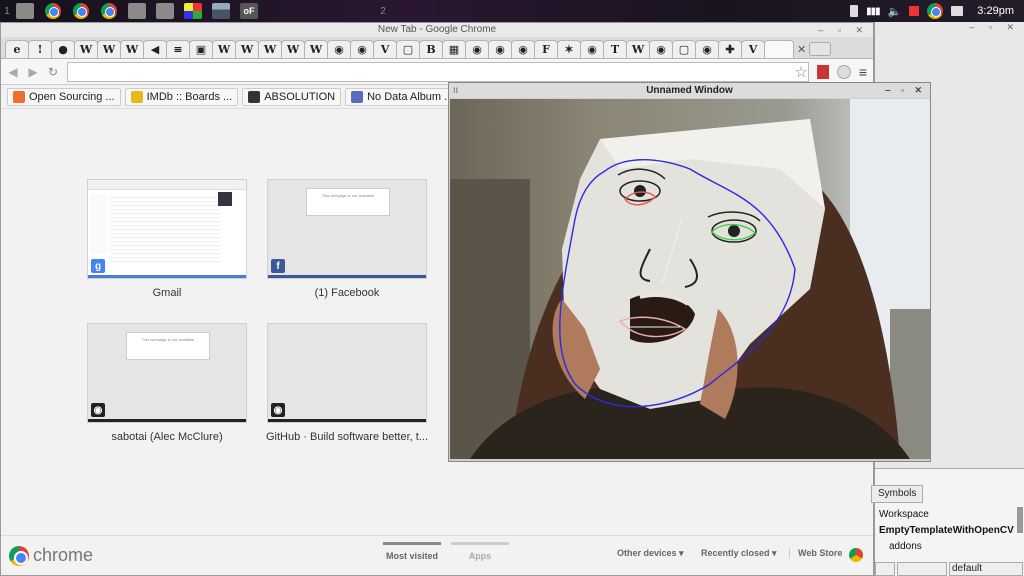 Image resolution: width=1024 pixels, height=576 pixels. What do you see at coordinates (863, 72) in the screenshot?
I see `menu-icon: ≡` at bounding box center [863, 72].